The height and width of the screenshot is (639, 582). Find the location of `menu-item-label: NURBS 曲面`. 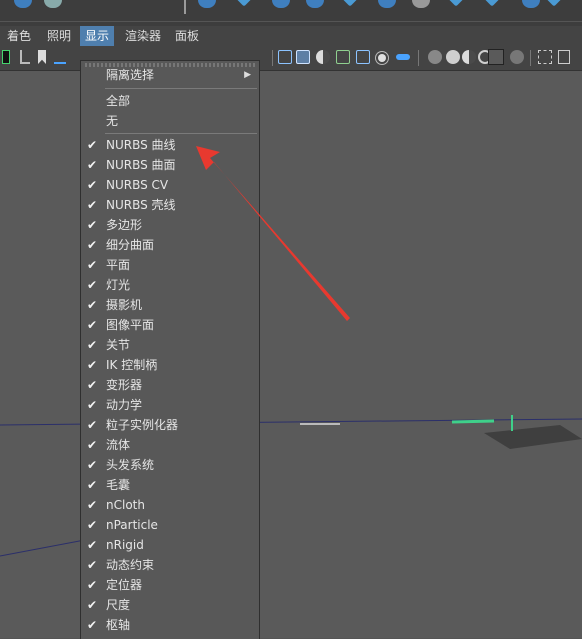

menu-item-label: NURBS 曲面 is located at coordinates (141, 165).